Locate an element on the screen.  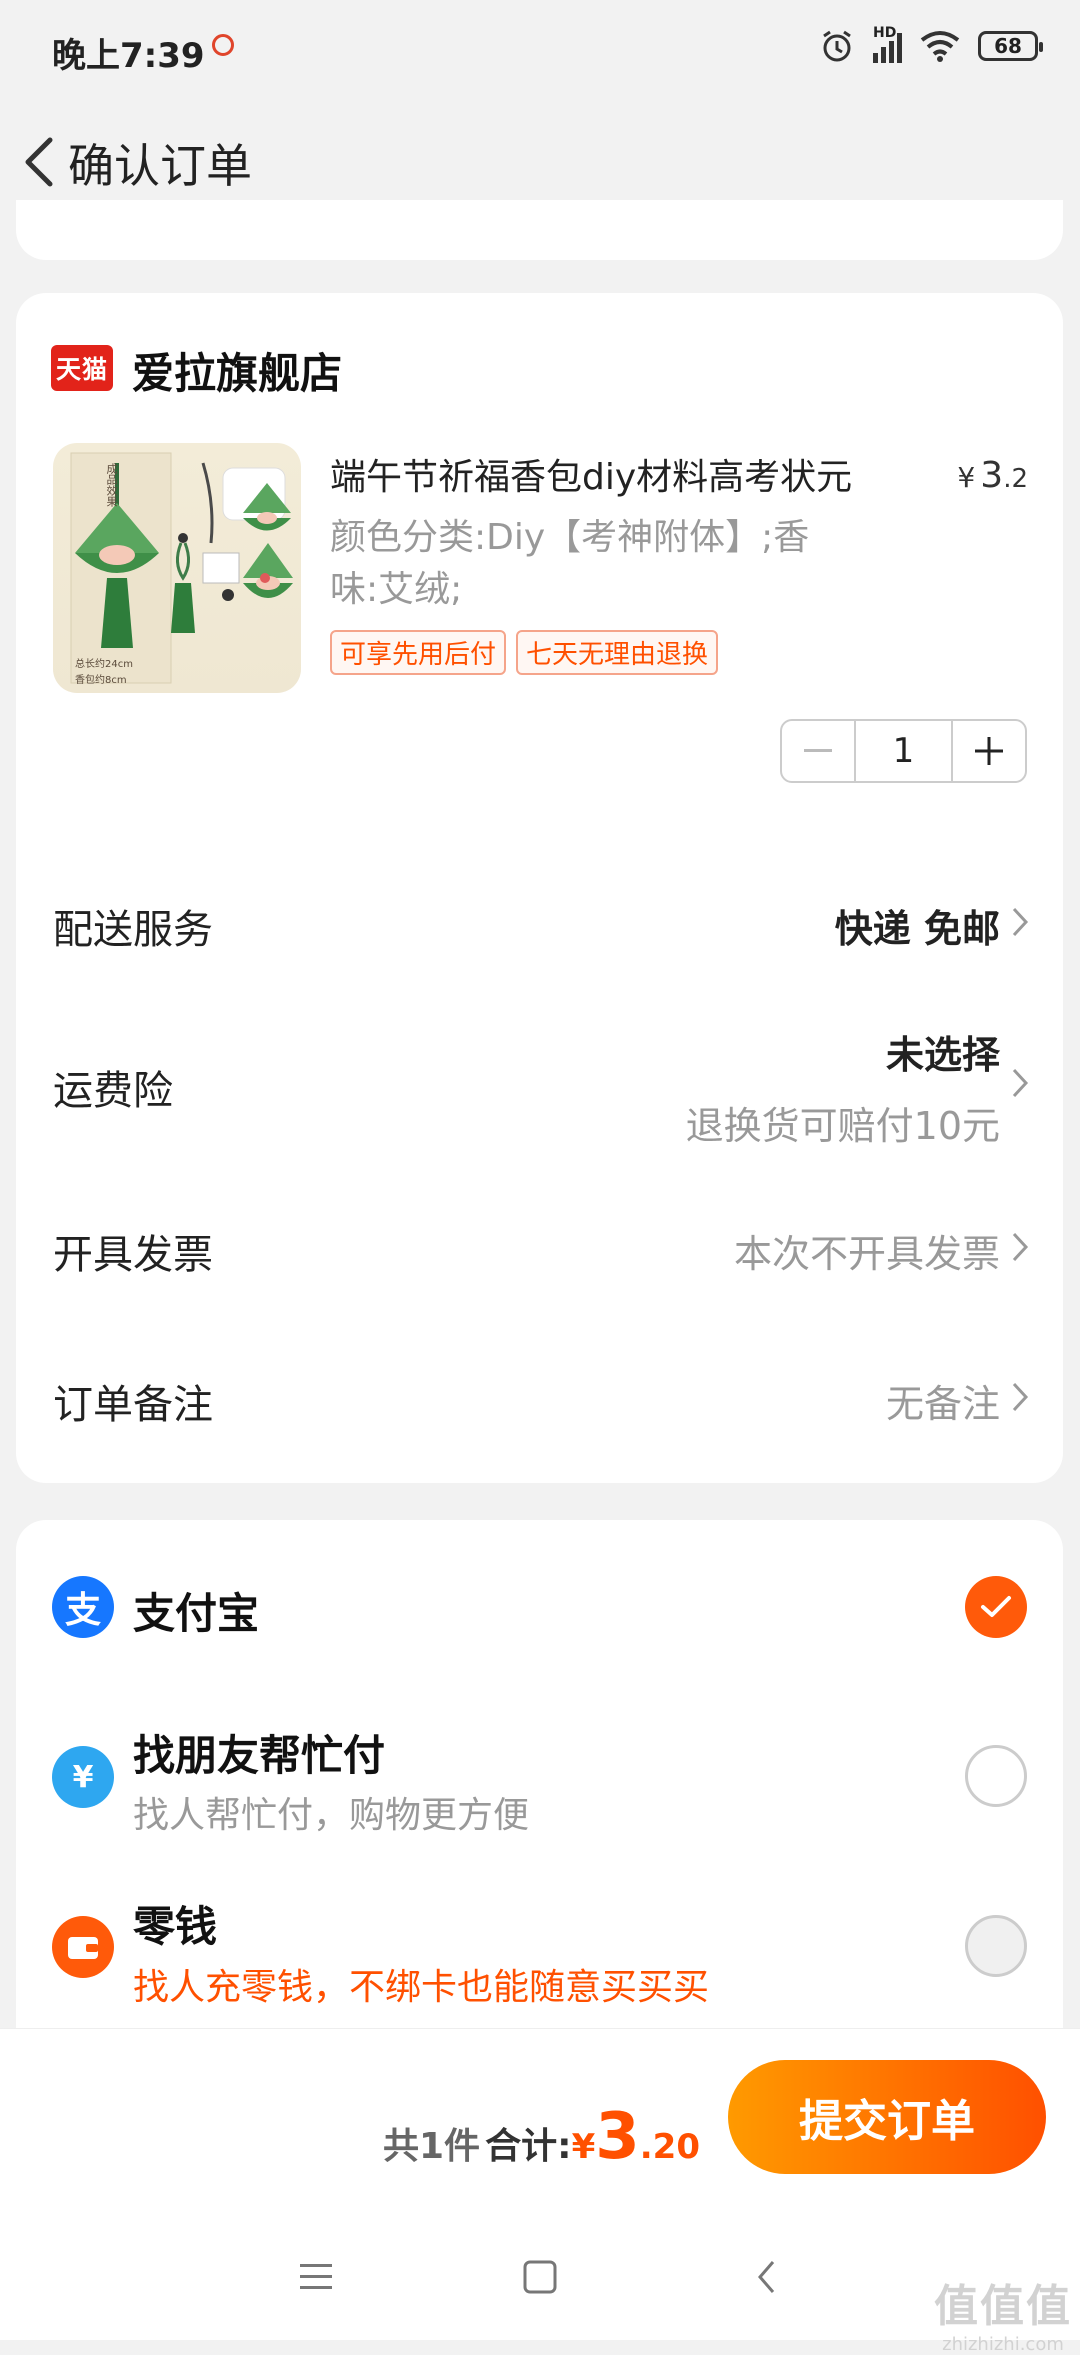
delivery-label: 配送服务 is located at coordinates (133, 930).